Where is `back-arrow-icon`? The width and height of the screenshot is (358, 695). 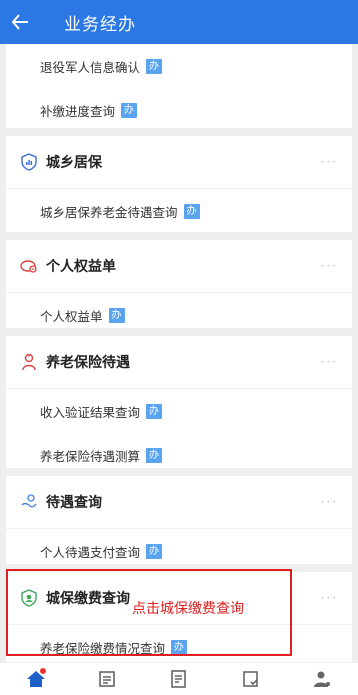 back-arrow-icon is located at coordinates (19, 22).